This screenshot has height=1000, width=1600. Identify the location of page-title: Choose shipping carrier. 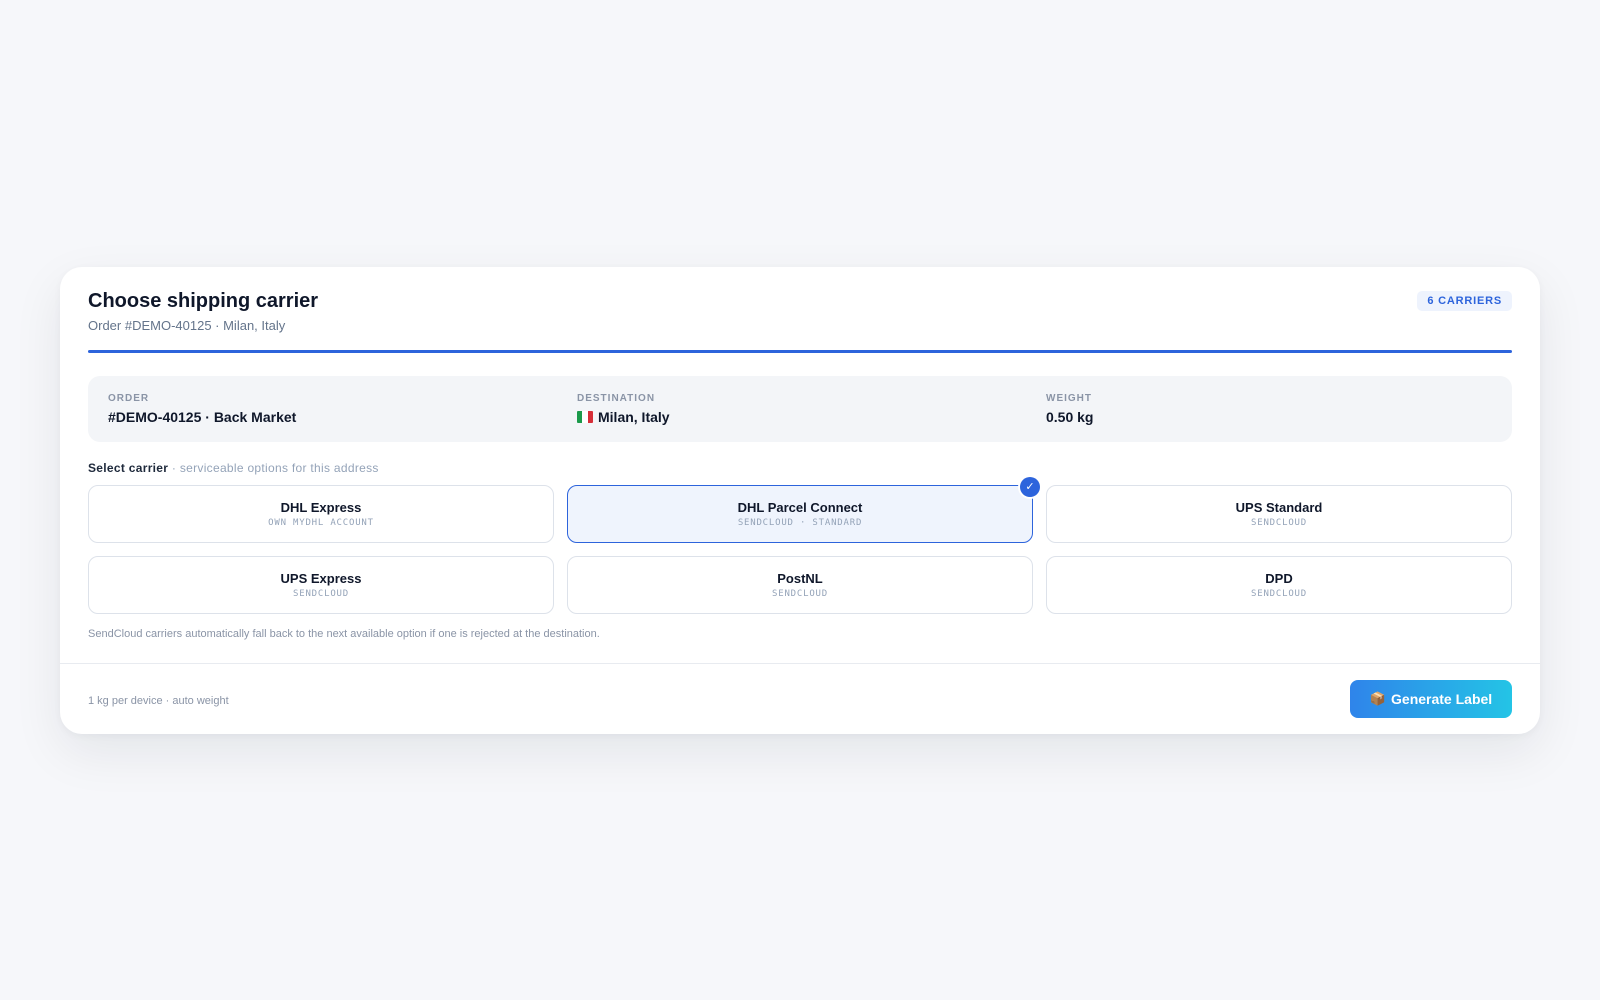
(203, 301).